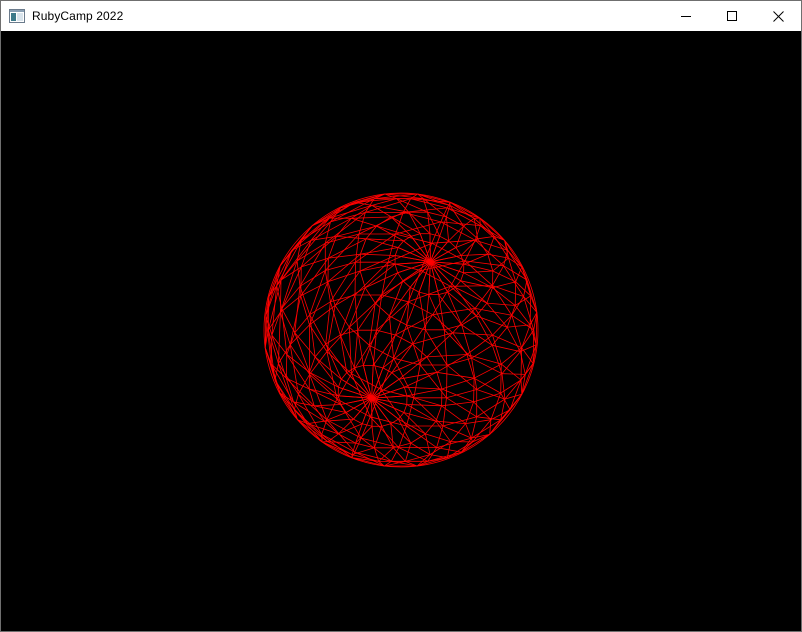 This screenshot has width=802, height=632. I want to click on maximize-button, so click(732, 16).